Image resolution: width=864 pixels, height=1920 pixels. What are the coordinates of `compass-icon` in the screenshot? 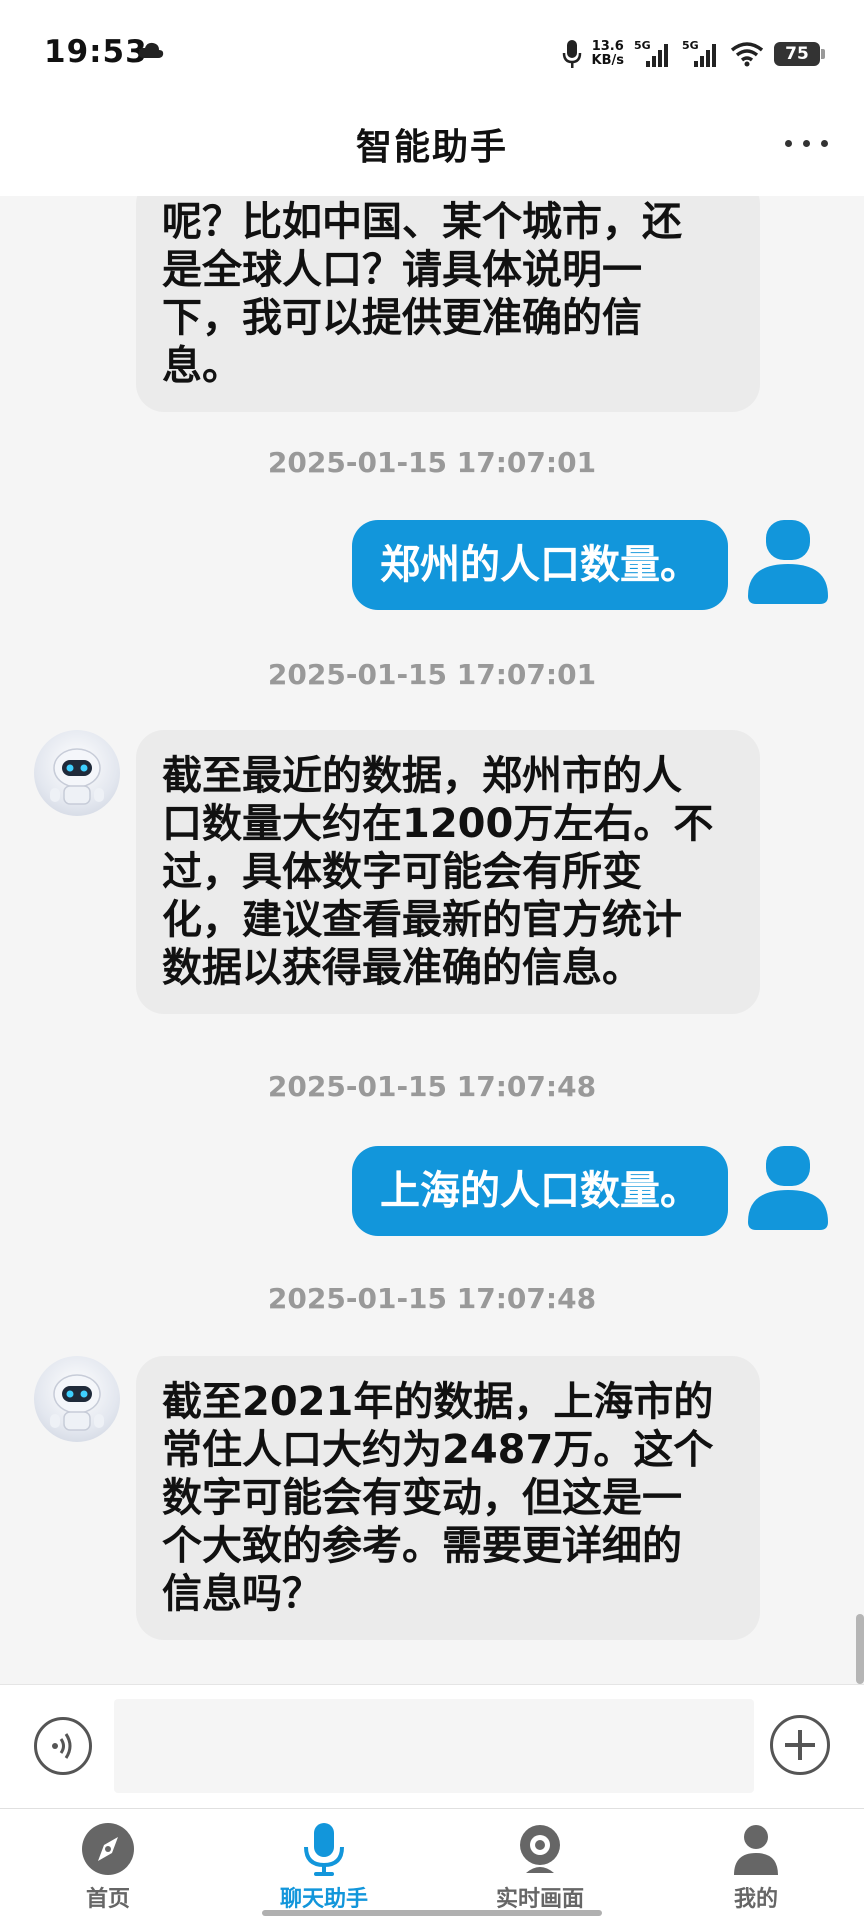 It's located at (108, 1849).